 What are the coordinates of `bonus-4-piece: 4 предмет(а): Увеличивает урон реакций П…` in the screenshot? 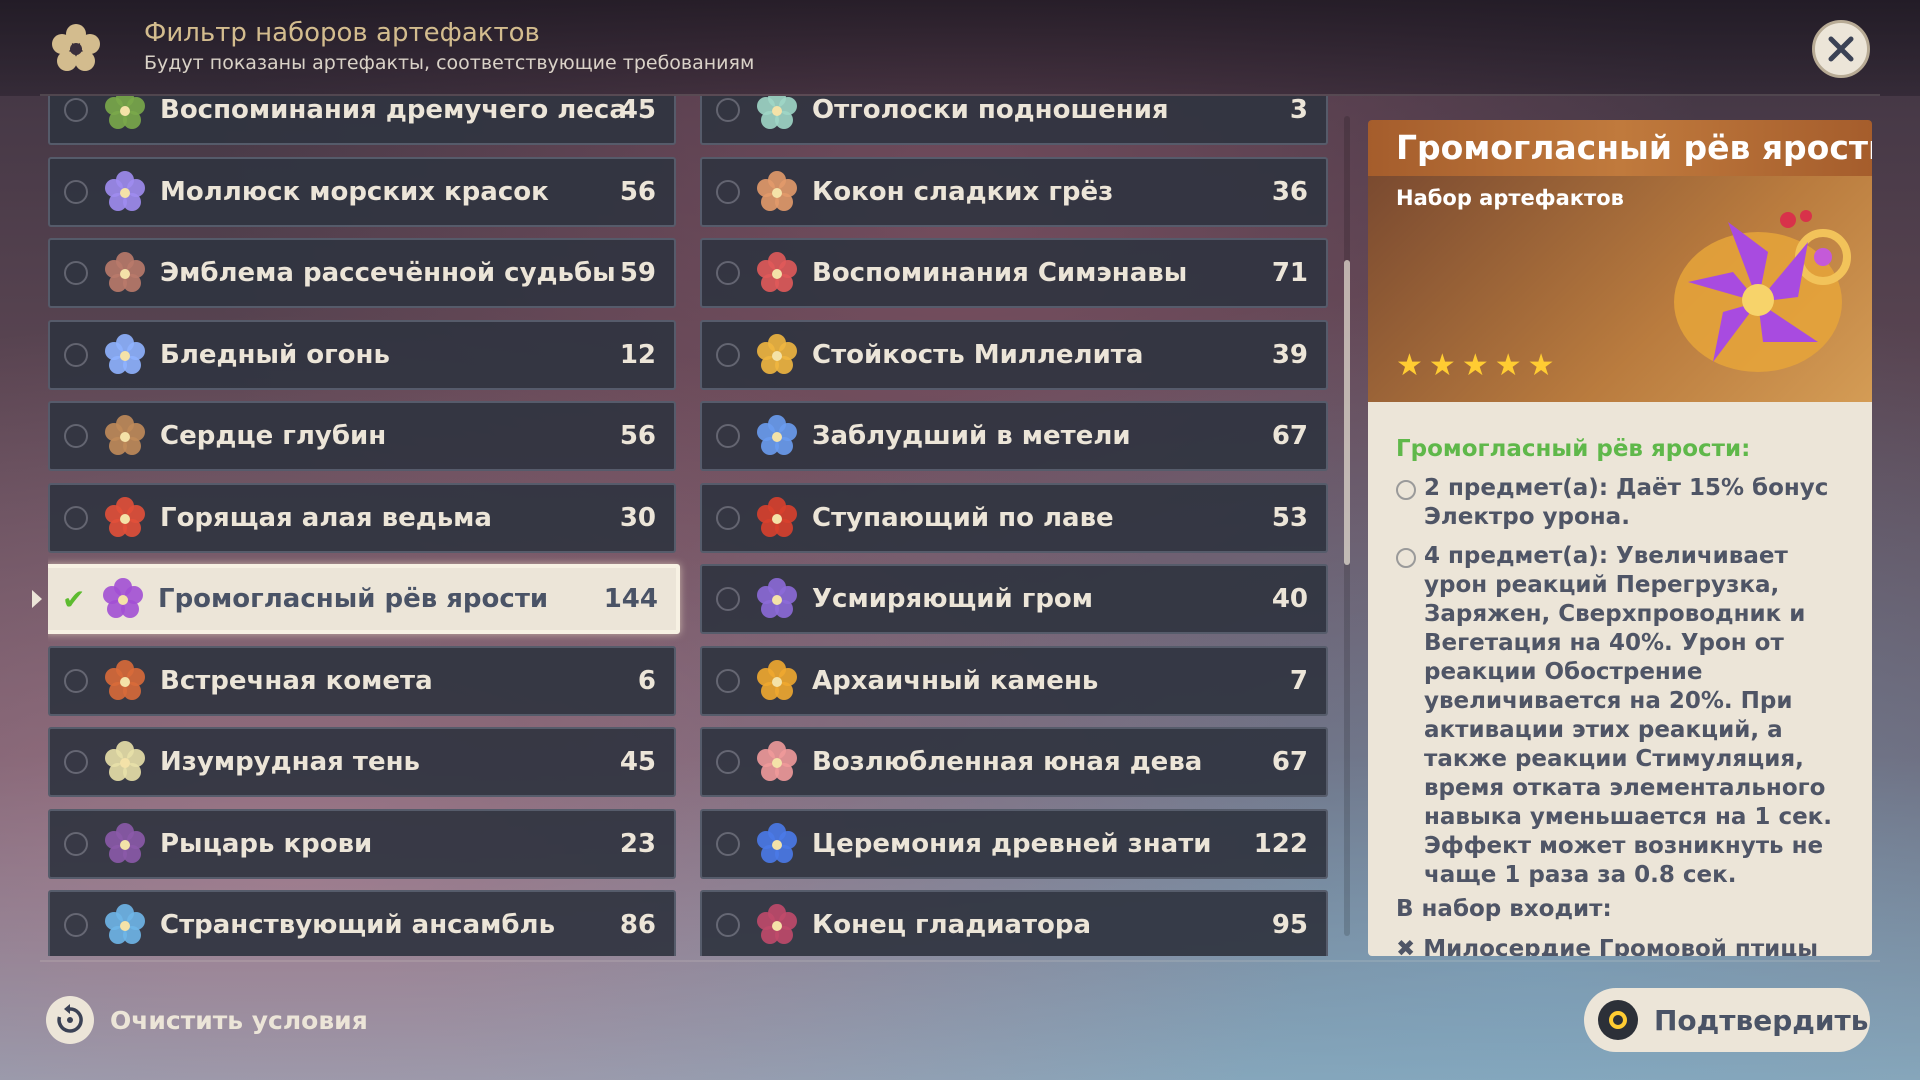 It's located at (1624, 716).